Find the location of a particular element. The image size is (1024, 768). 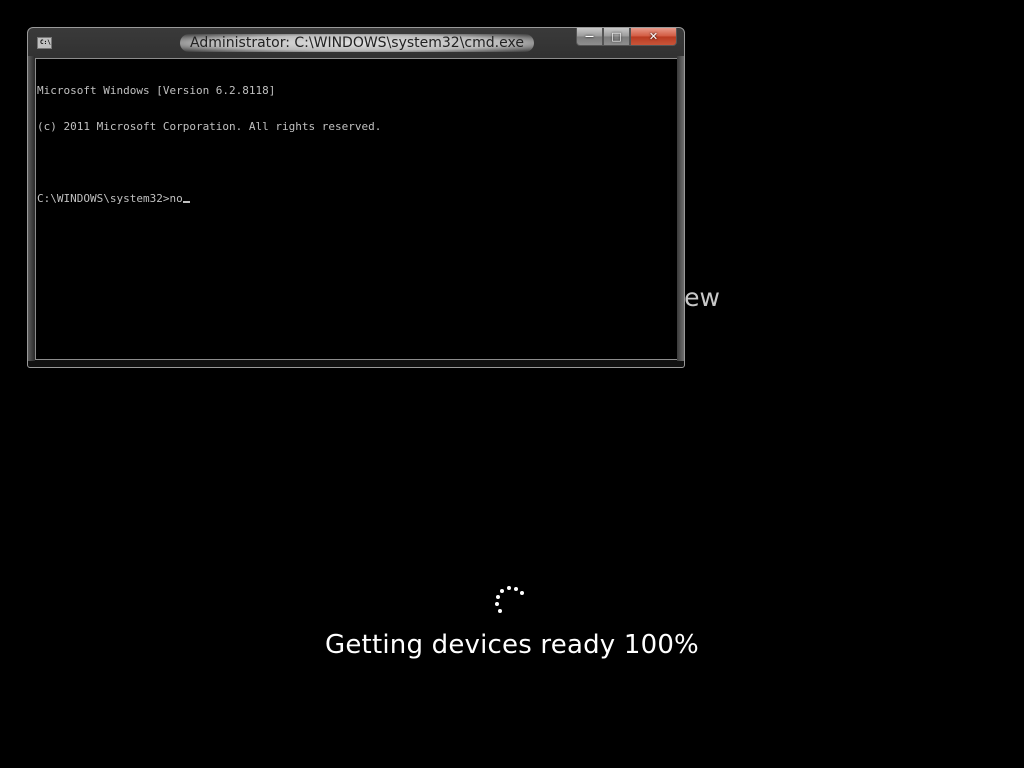

close-icon: ✕ is located at coordinates (653, 36).